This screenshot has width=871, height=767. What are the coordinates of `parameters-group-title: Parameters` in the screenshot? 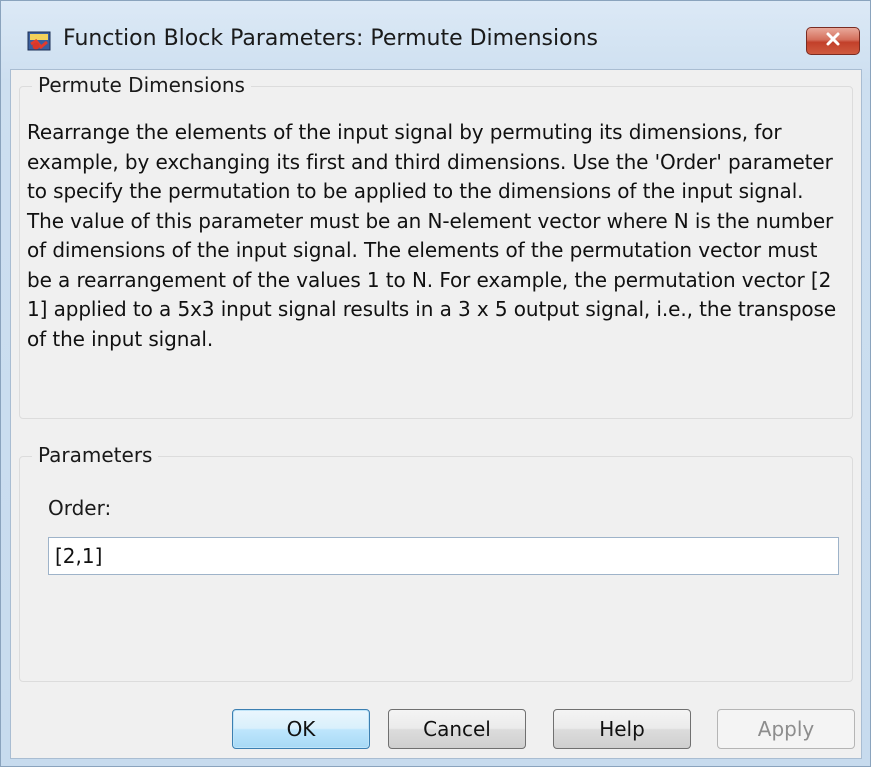 It's located at (95, 455).